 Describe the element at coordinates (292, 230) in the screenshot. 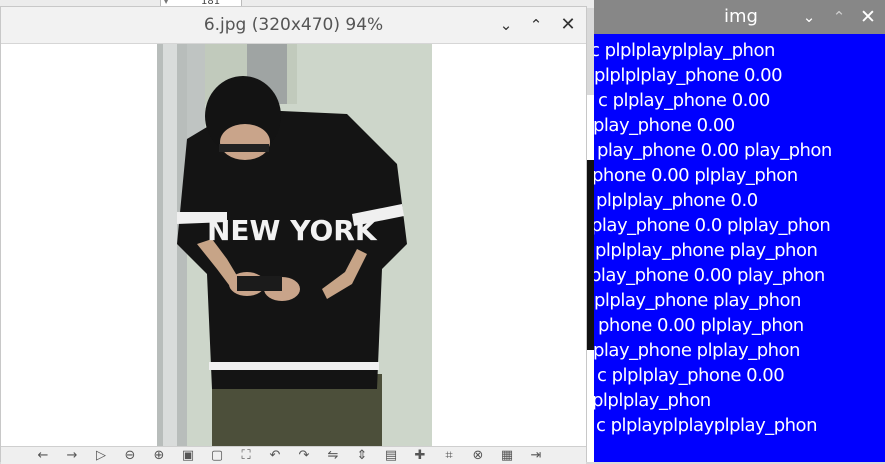

I see `shirt-print: NEW YORK` at that location.